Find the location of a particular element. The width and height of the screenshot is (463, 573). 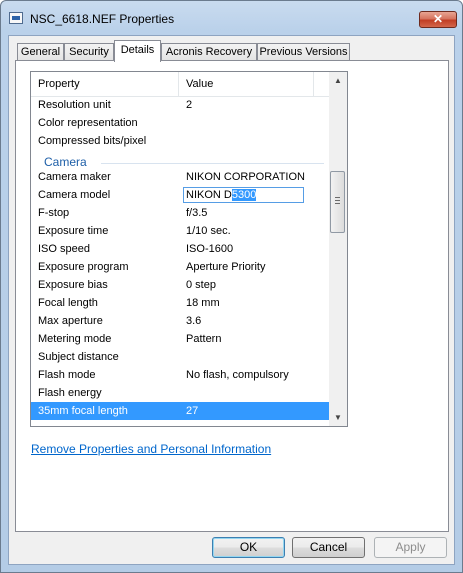

camera-model-edit-field: NIKON D5300 is located at coordinates (243, 195).